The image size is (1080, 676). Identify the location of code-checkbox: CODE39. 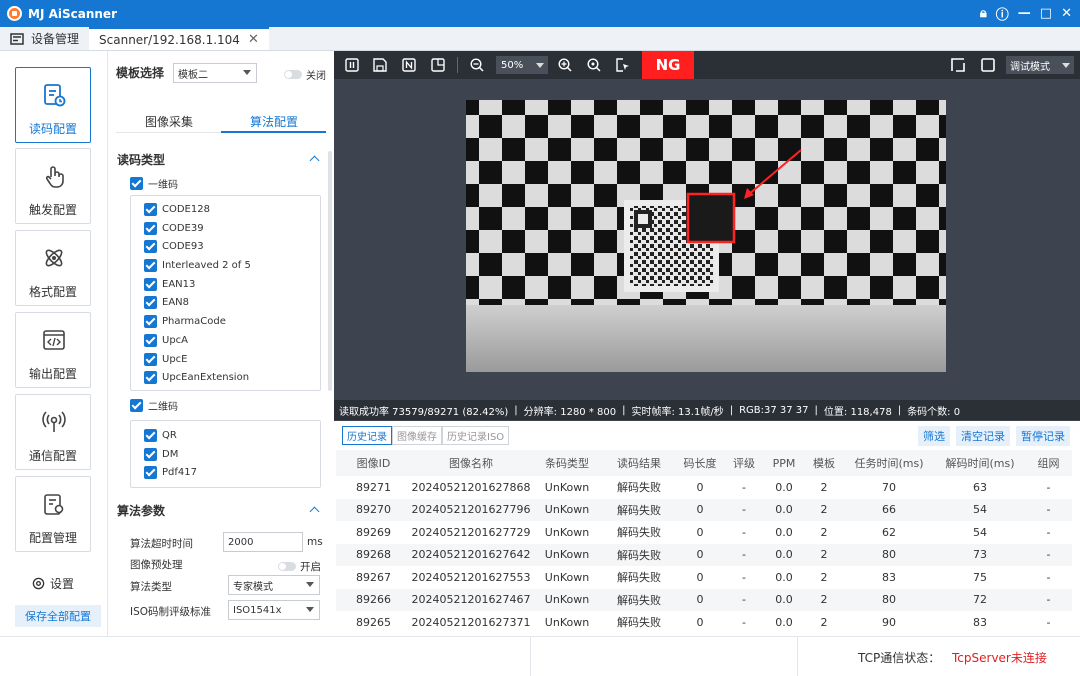
(174, 228).